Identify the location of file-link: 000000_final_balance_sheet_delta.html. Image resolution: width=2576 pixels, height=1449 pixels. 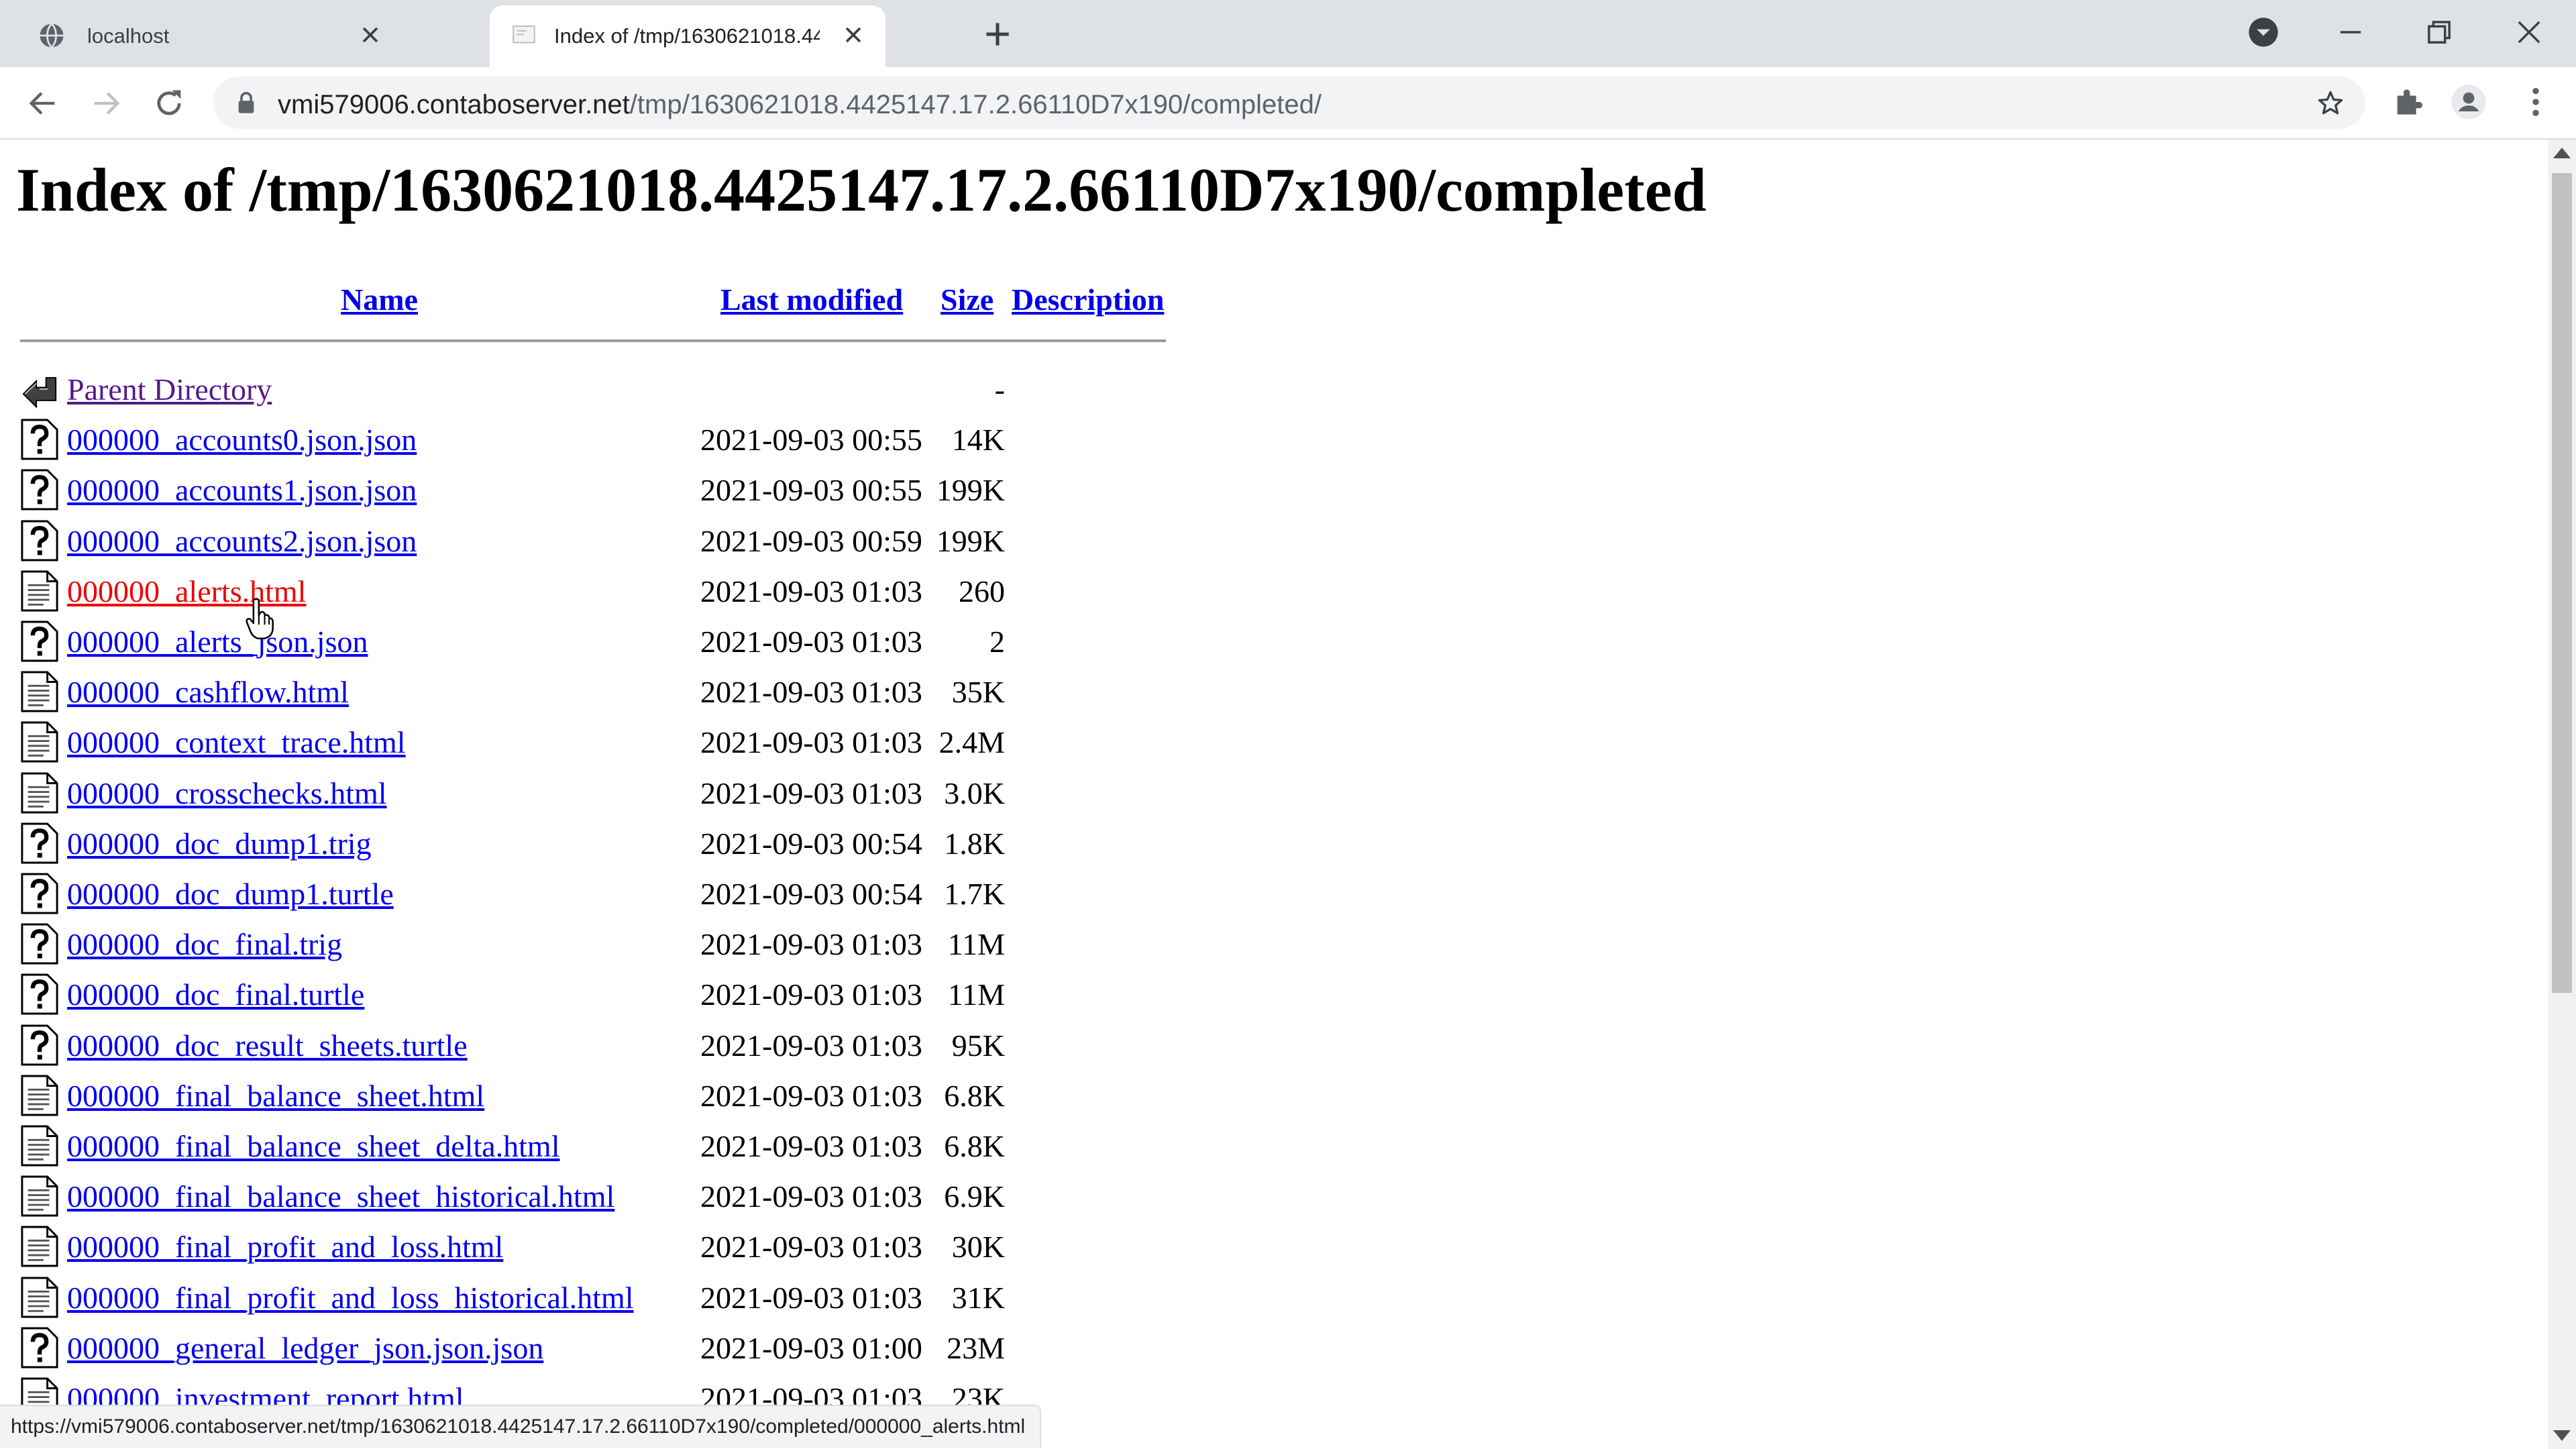
(313, 1146).